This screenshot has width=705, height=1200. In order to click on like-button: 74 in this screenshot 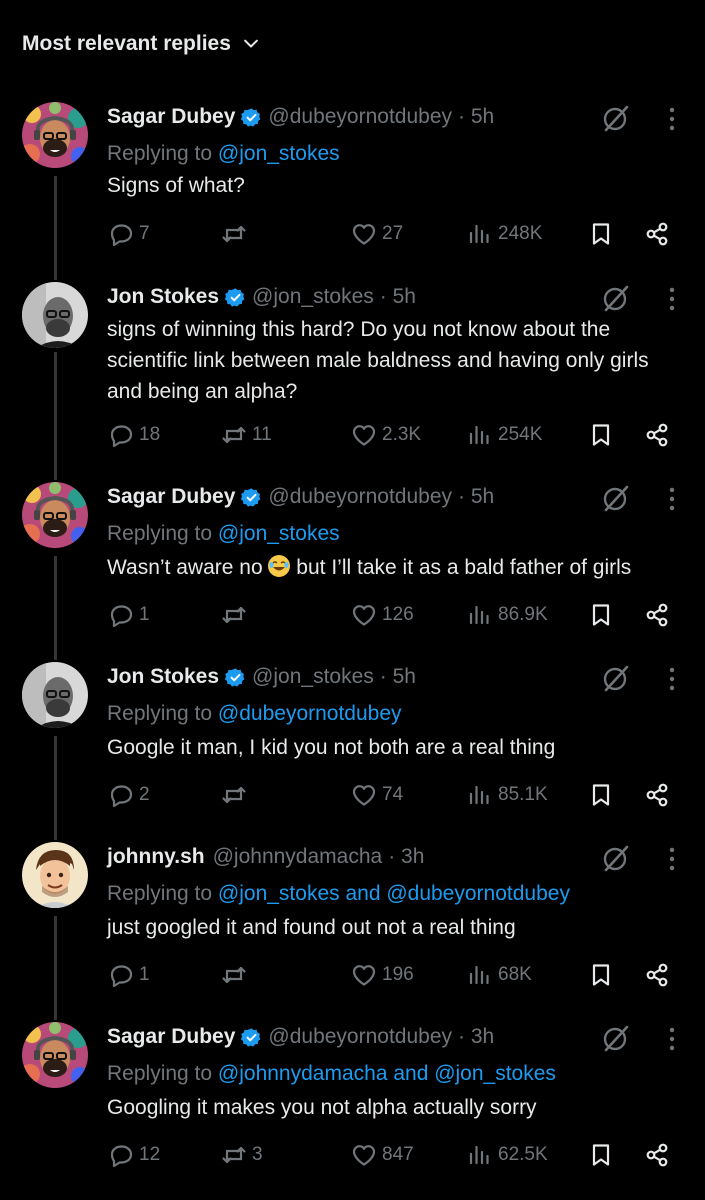, I will do `click(376, 795)`.